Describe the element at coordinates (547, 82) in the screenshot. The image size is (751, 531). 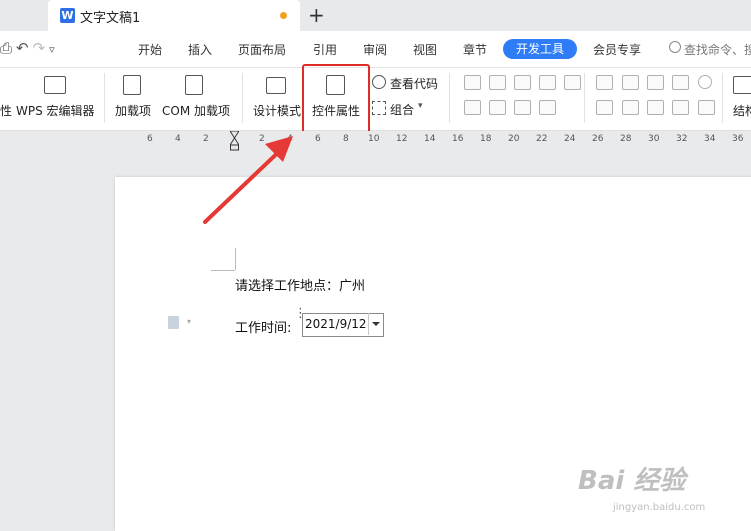
I see `picture-control-icon` at that location.